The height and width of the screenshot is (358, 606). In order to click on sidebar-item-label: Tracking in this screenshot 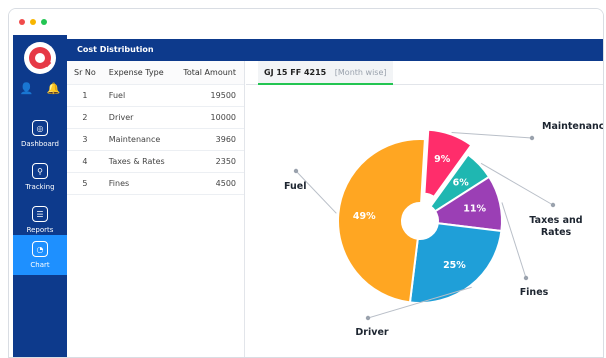, I will do `click(40, 187)`.